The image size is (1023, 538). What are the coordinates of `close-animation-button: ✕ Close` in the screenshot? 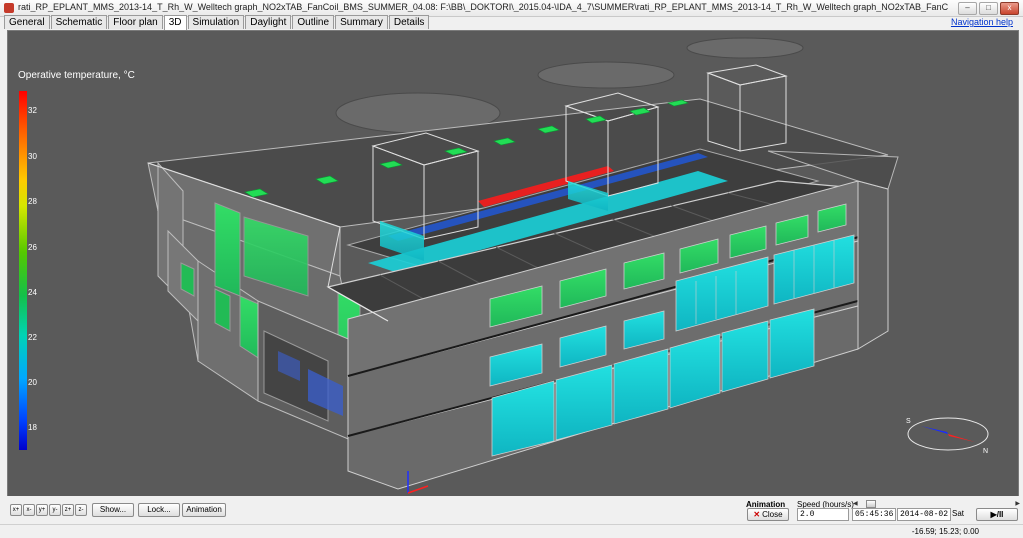 It's located at (768, 514).